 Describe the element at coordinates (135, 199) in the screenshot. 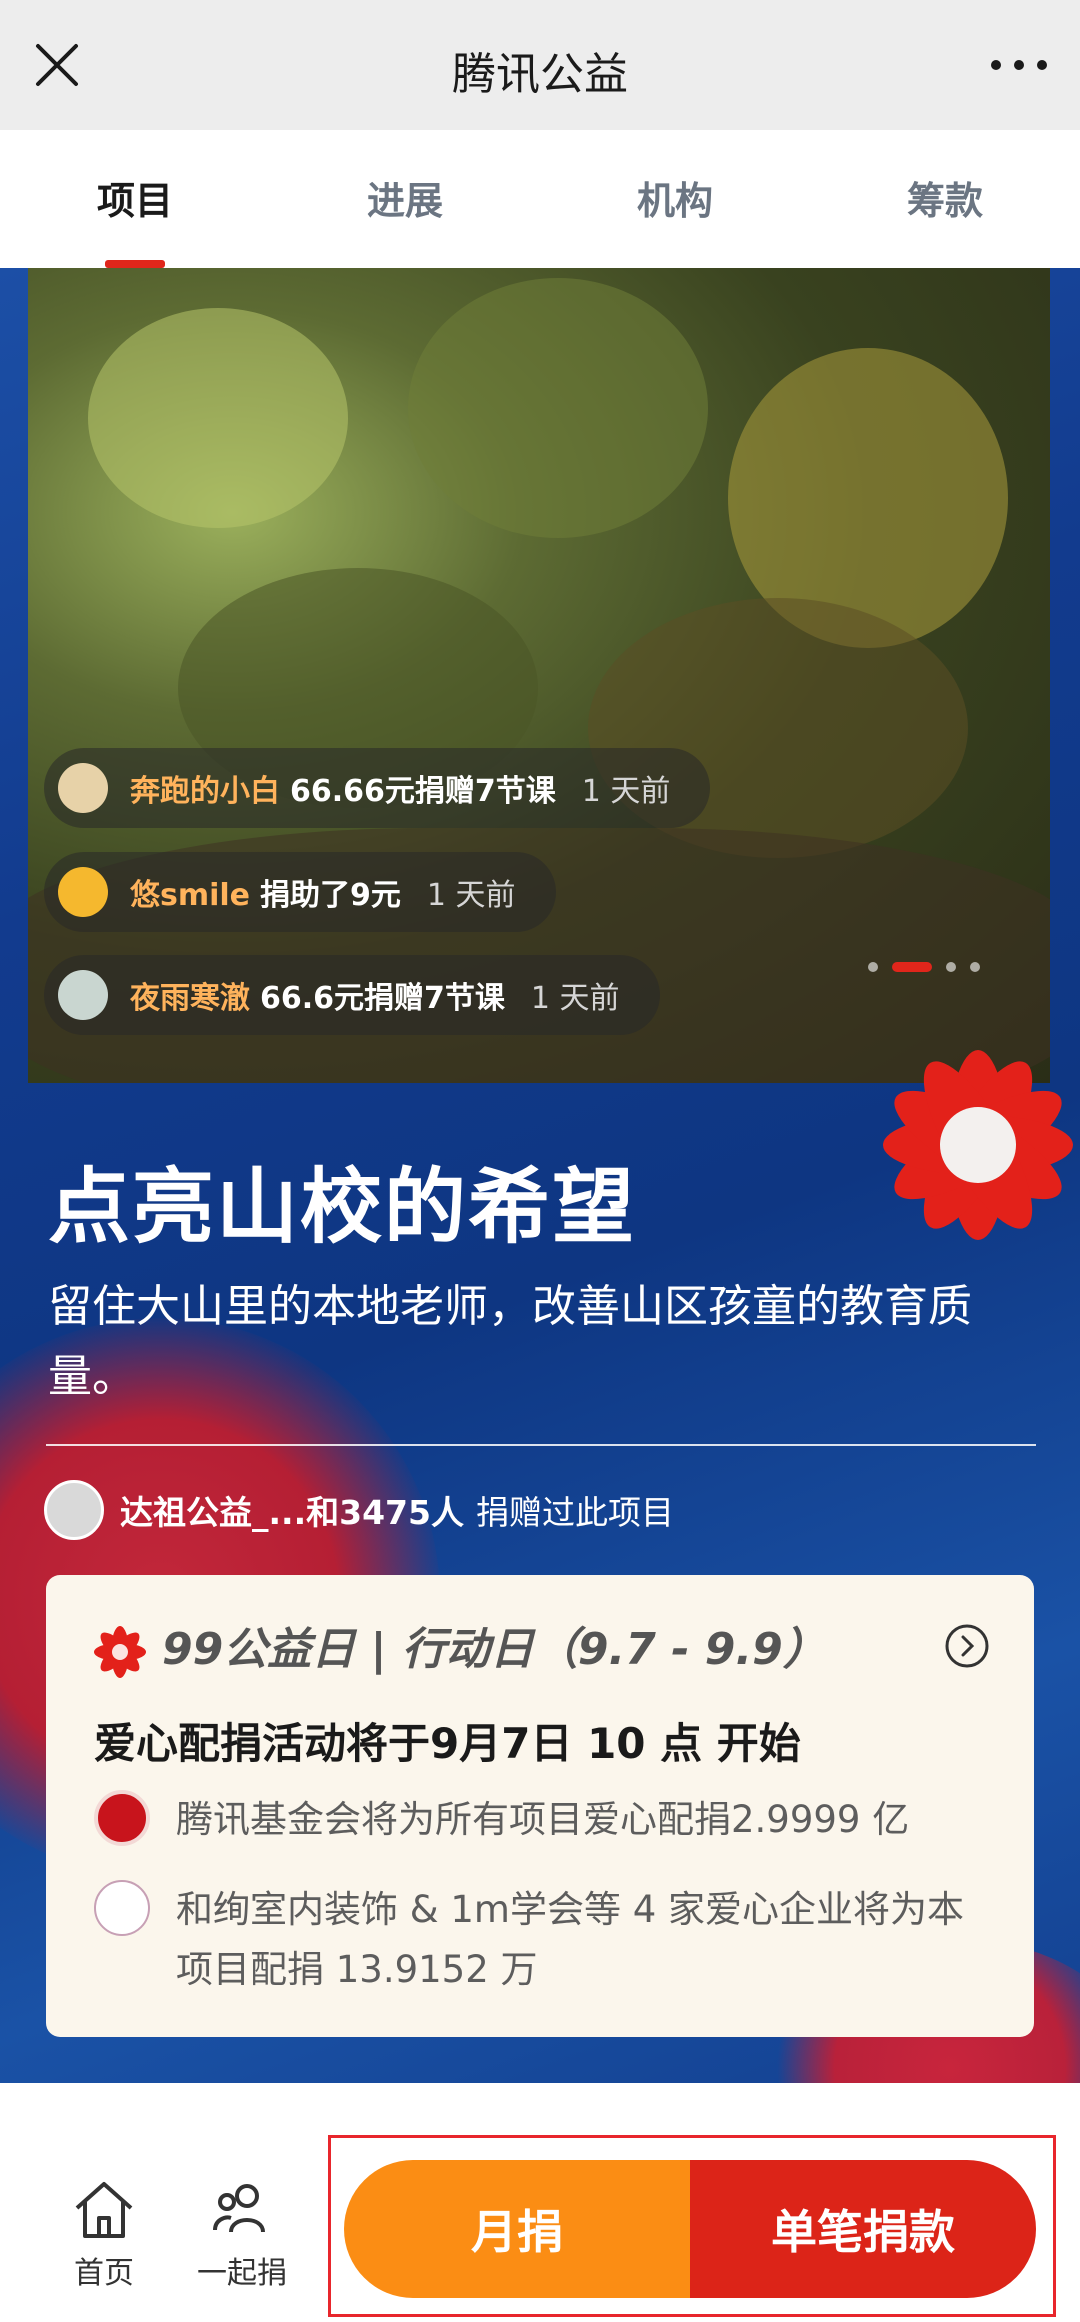

I see `tab-project: 项目` at that location.